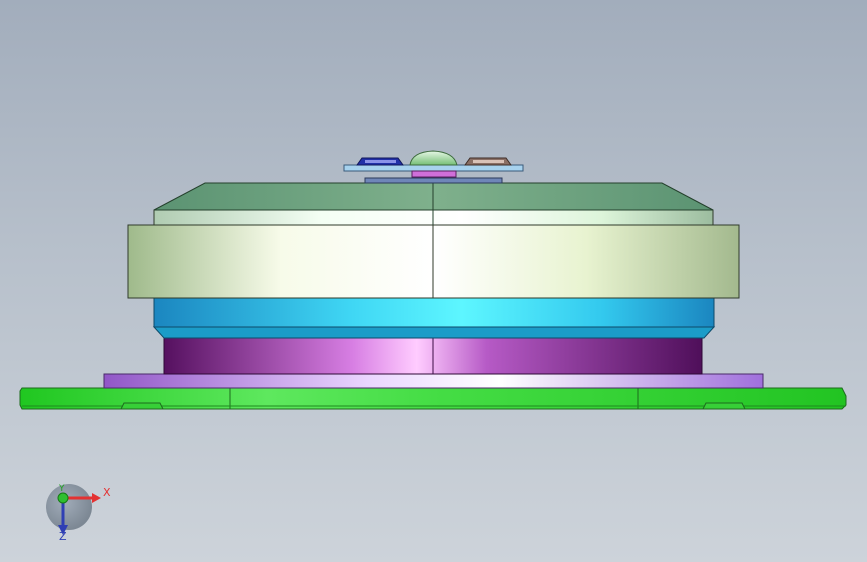  What do you see at coordinates (433, 398) in the screenshot?
I see `green-base-plate` at bounding box center [433, 398].